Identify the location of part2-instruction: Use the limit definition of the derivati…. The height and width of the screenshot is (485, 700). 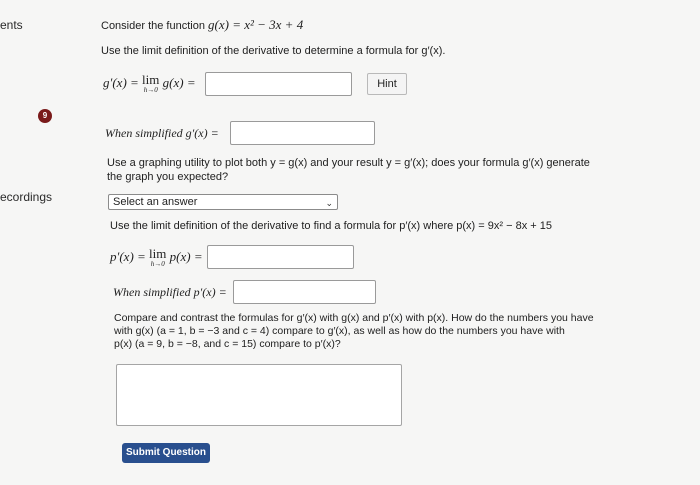
(331, 226).